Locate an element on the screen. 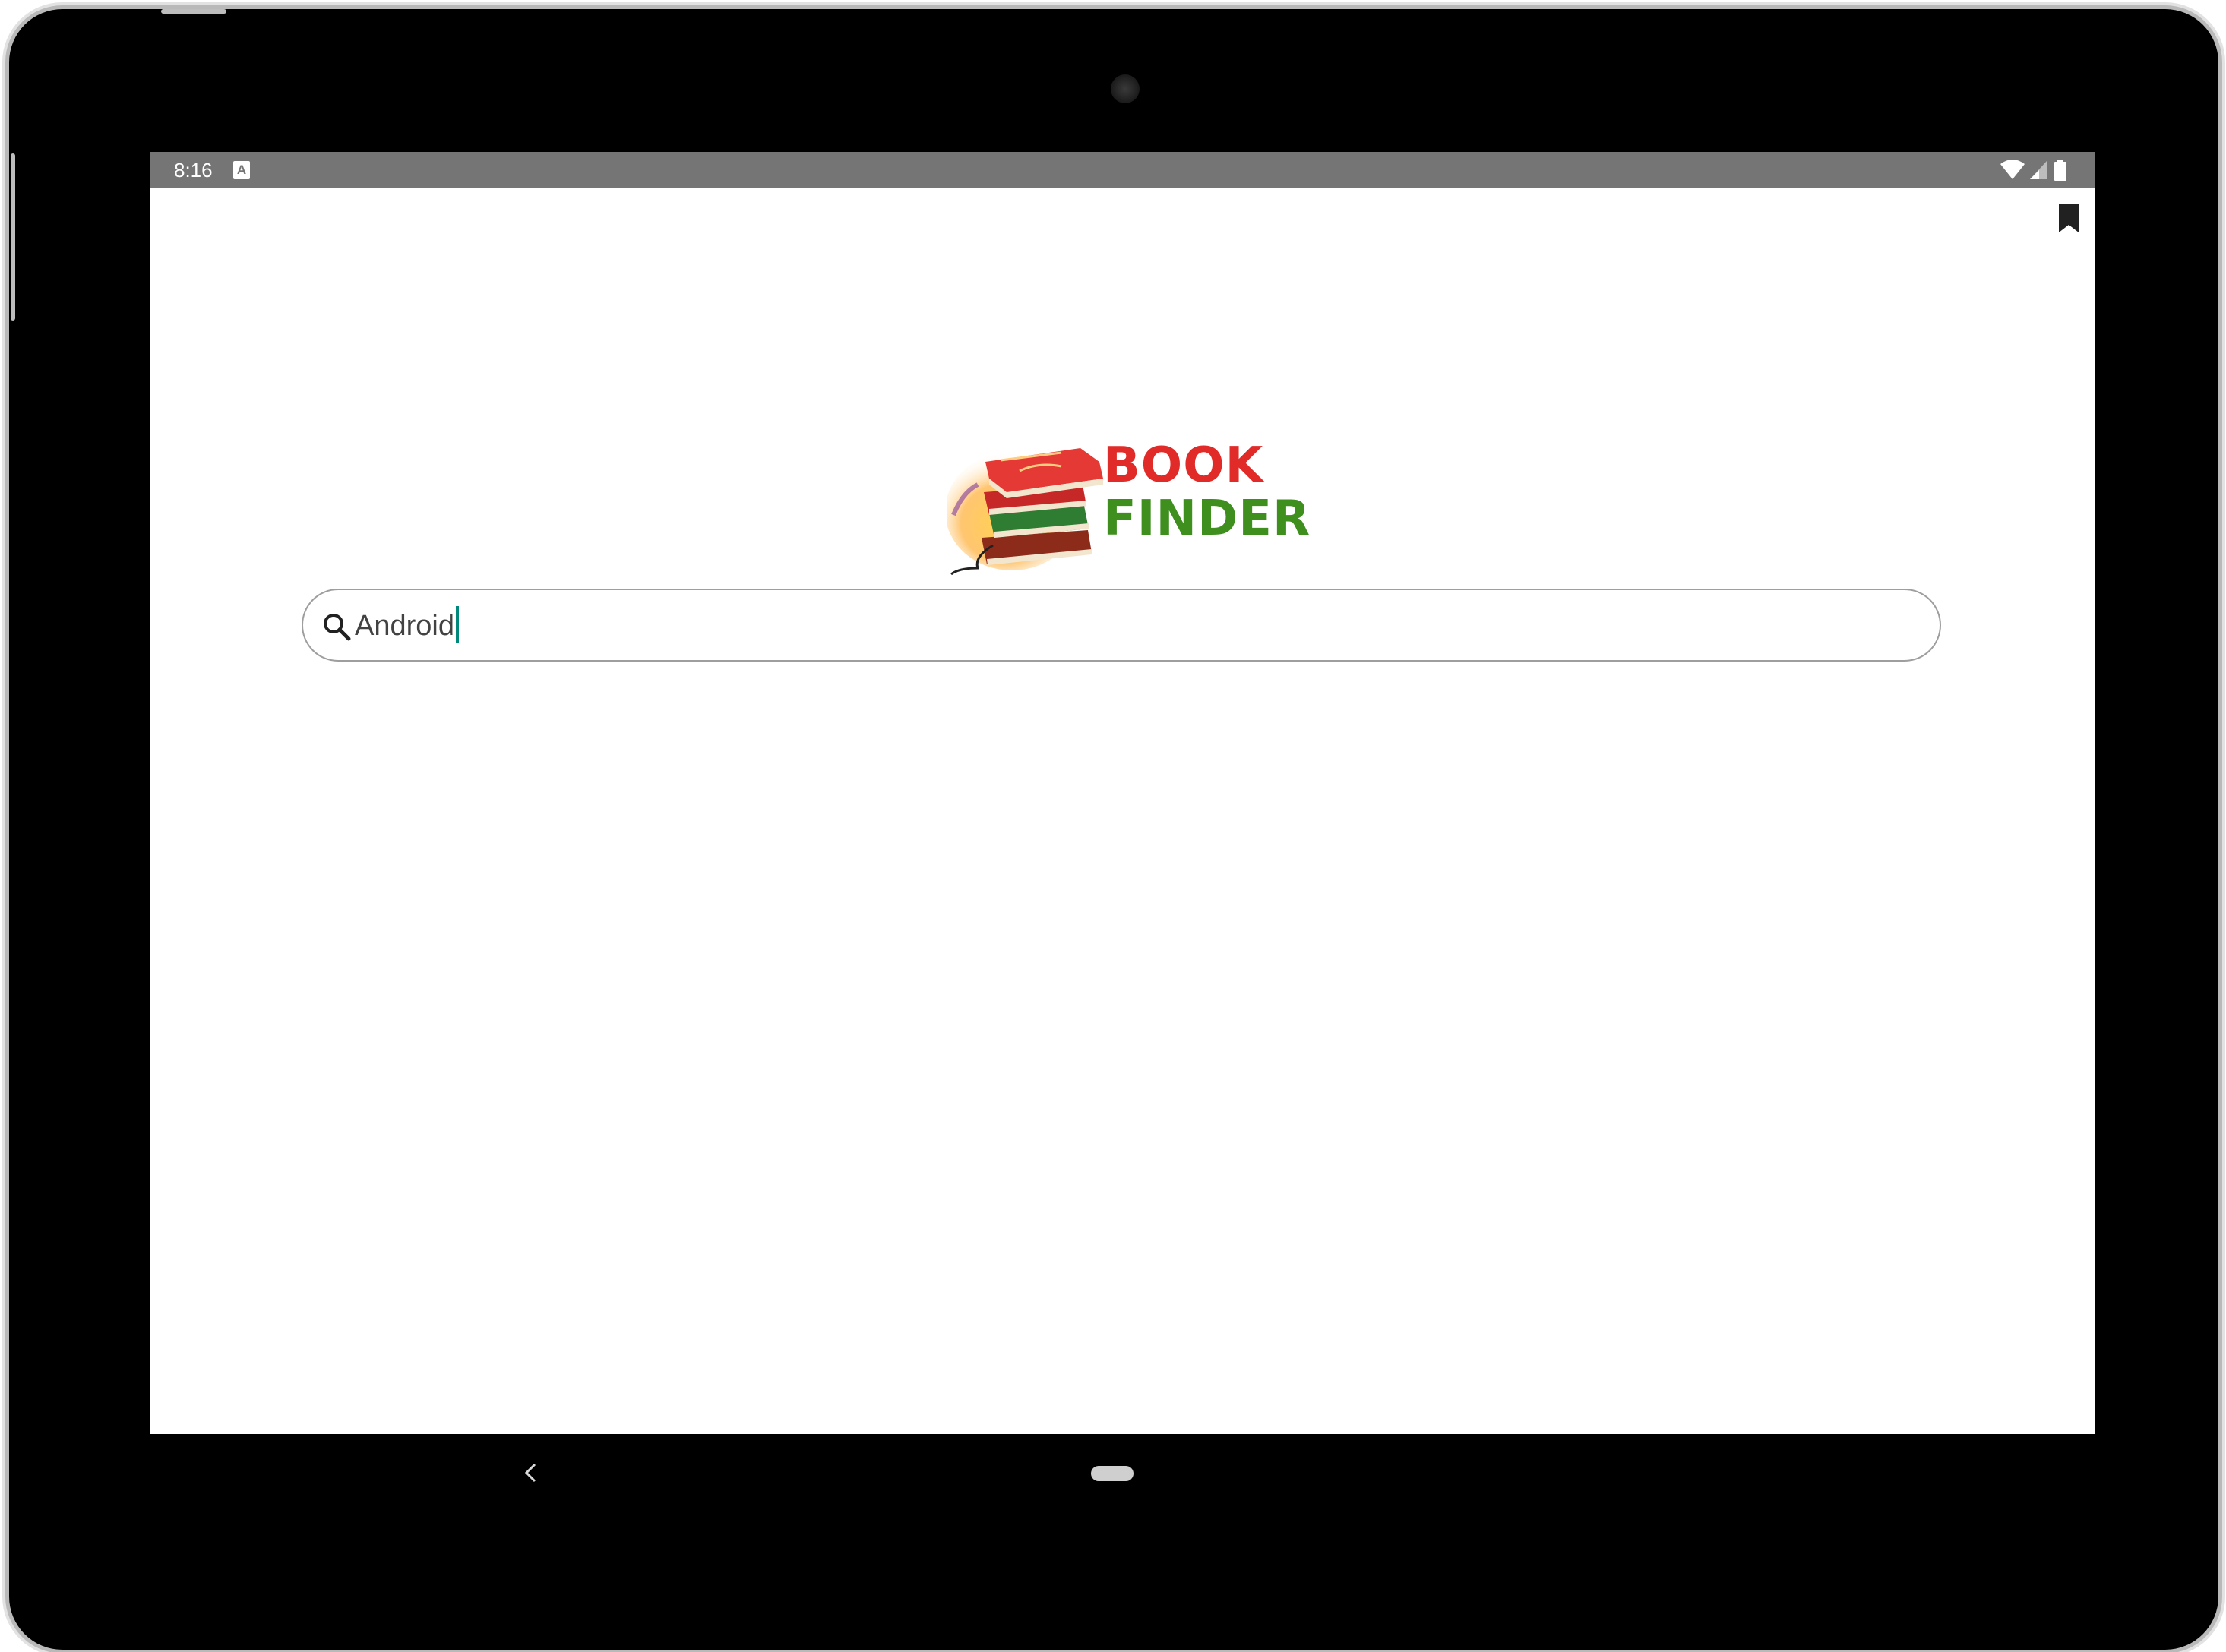 The width and height of the screenshot is (2226, 1652). text-caret is located at coordinates (457, 624).